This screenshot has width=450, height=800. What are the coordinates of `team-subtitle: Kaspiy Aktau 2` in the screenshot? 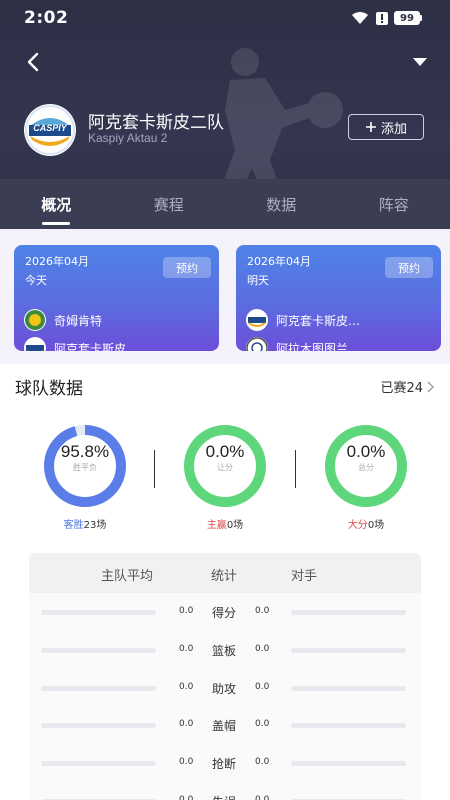 It's located at (128, 138).